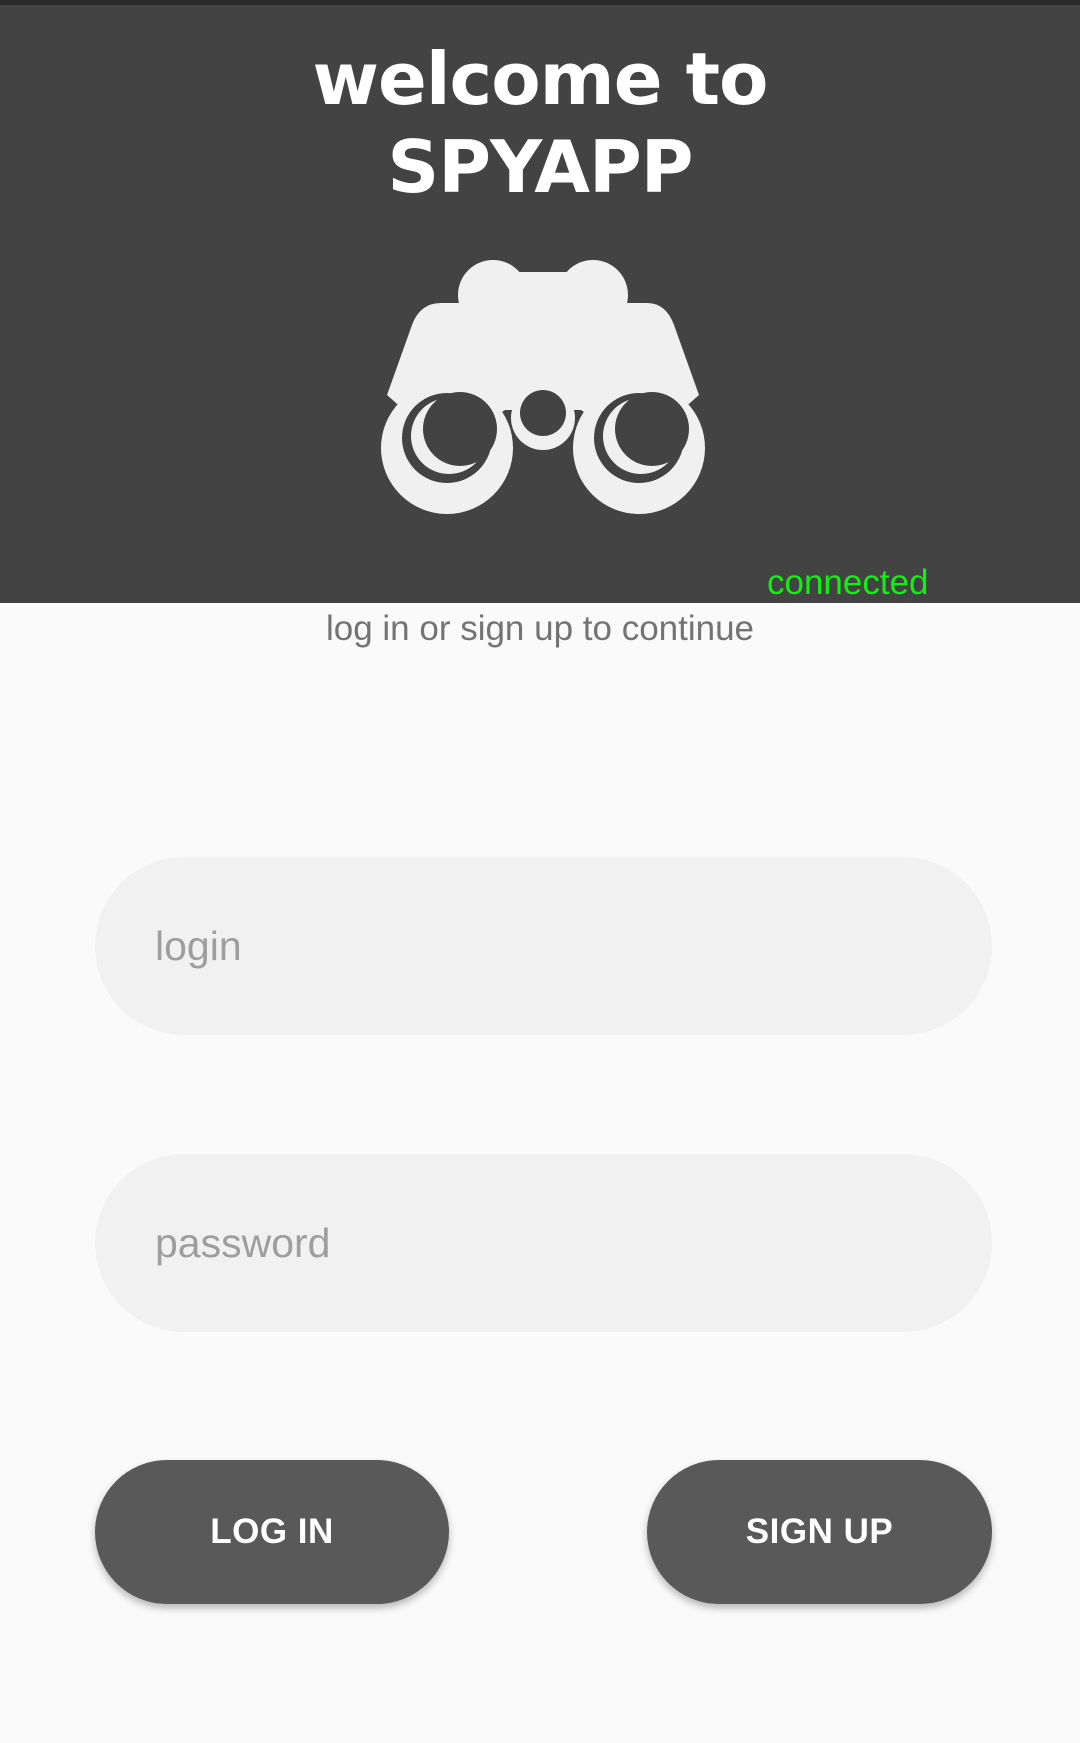 The height and width of the screenshot is (1743, 1080). What do you see at coordinates (540, 79) in the screenshot?
I see `welcome-title-line1: welcome to` at bounding box center [540, 79].